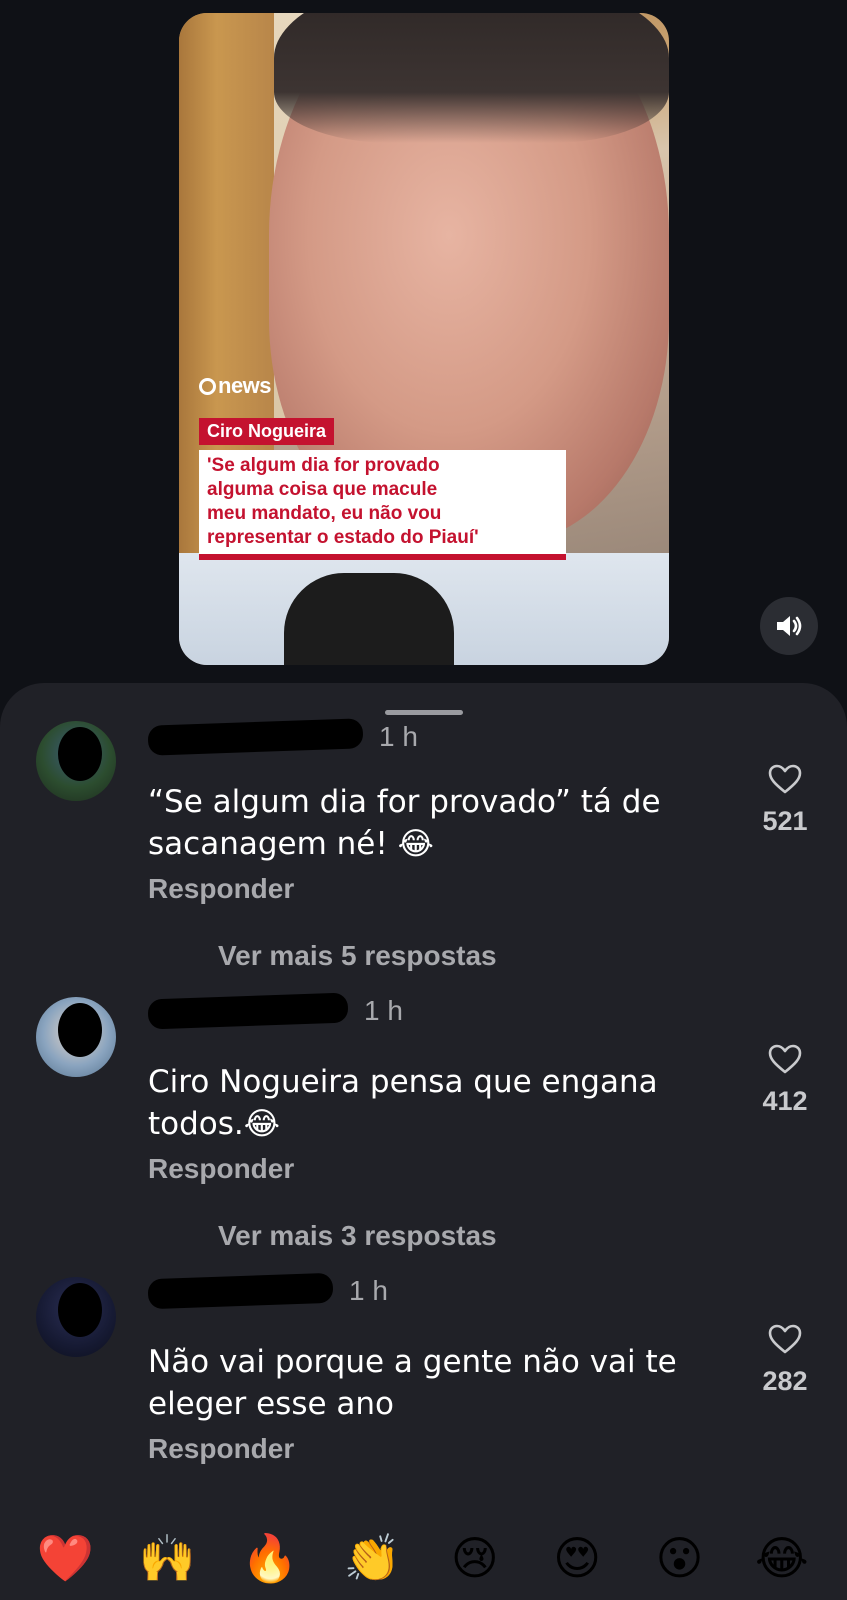 The height and width of the screenshot is (1600, 847). What do you see at coordinates (785, 1101) in the screenshot?
I see `like-count: 412` at bounding box center [785, 1101].